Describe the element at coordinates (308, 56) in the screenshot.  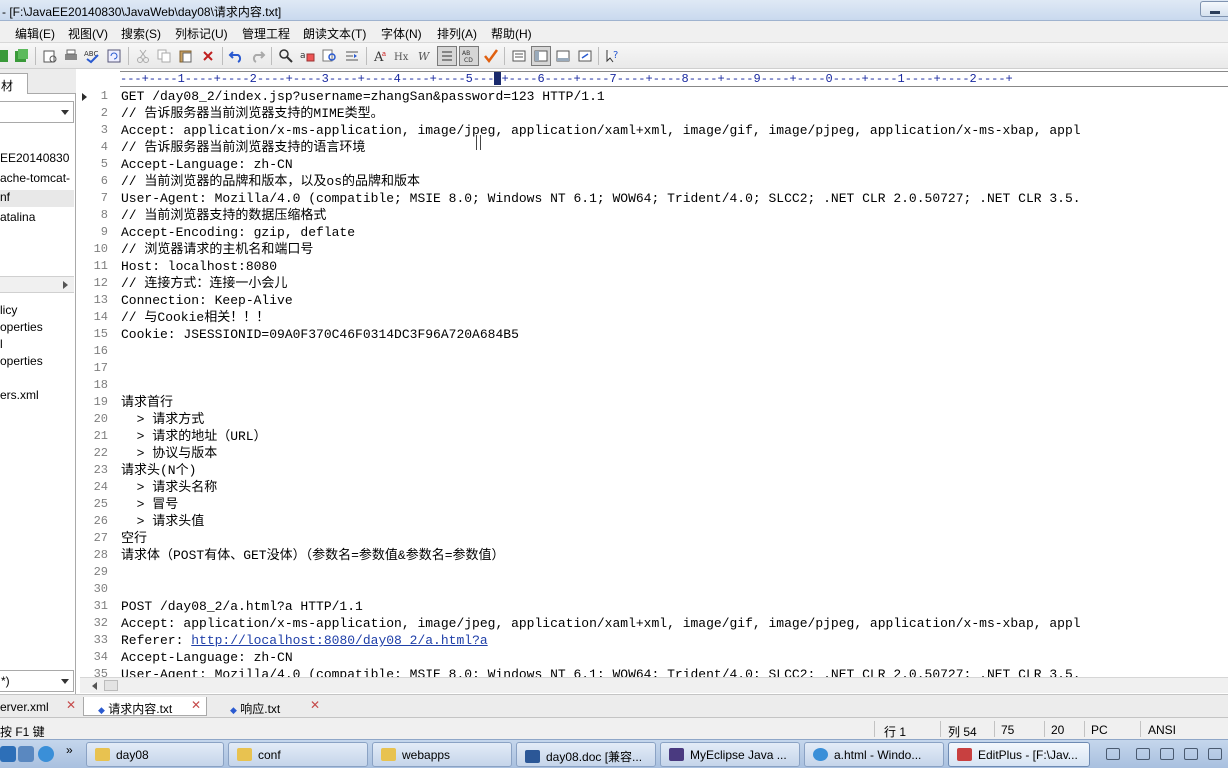
I see `replace-icon: a` at that location.